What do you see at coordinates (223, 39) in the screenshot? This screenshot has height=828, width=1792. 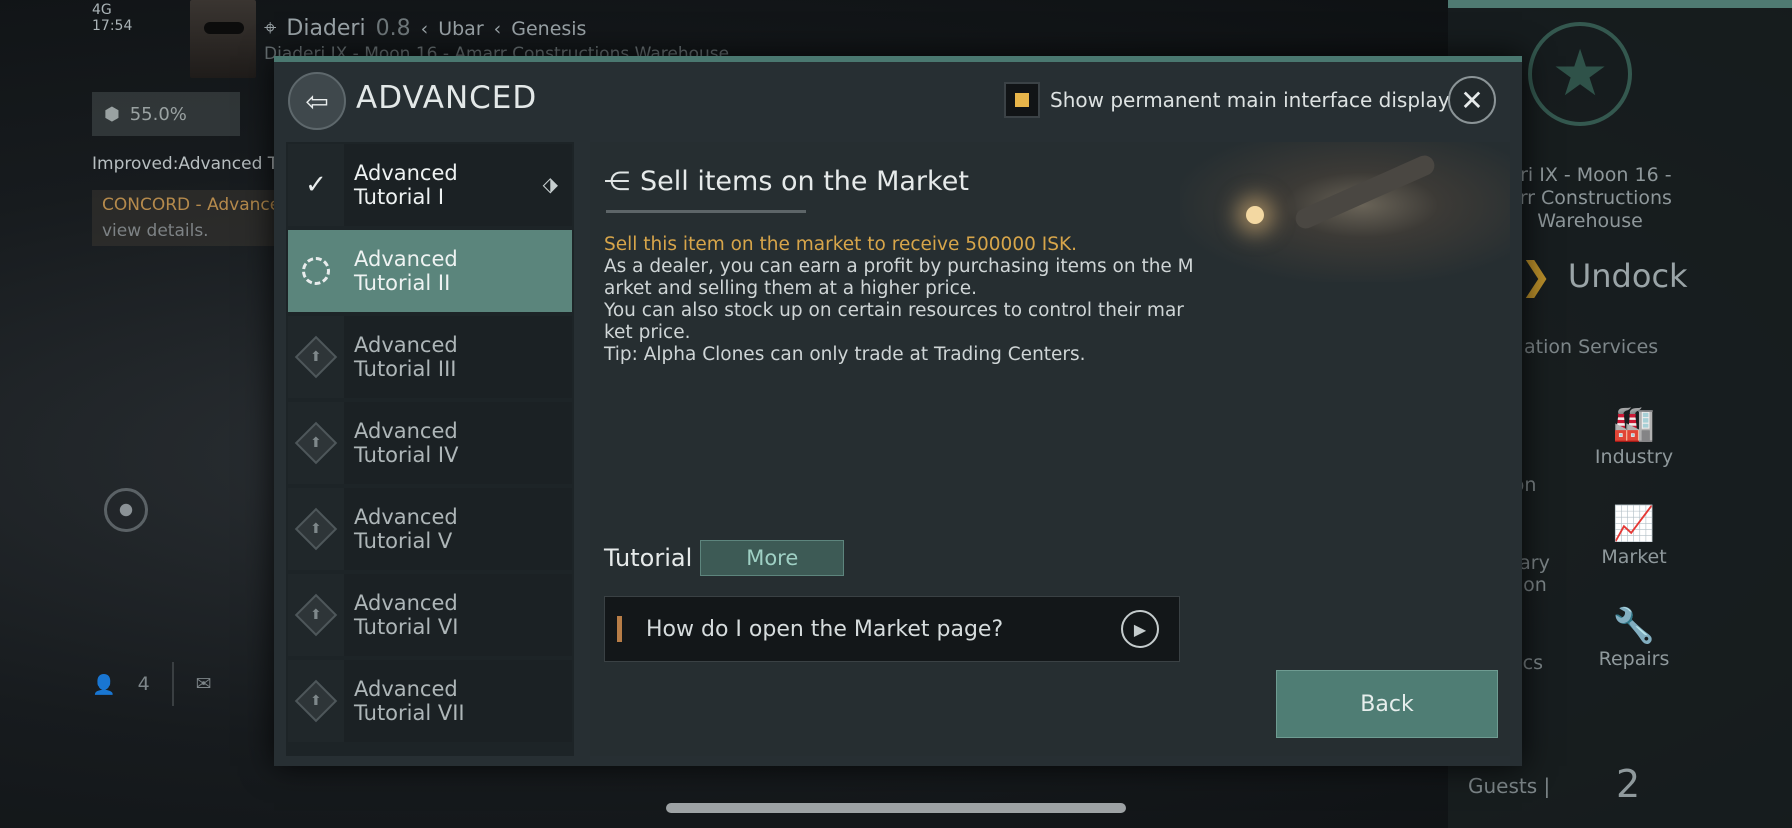 I see `character-avatar` at bounding box center [223, 39].